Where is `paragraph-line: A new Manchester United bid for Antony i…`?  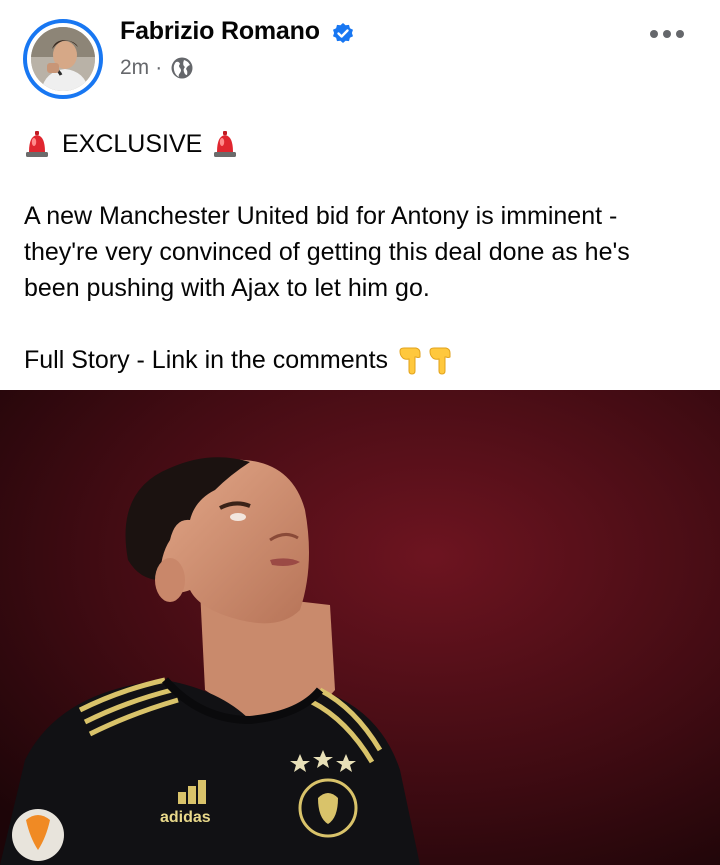
paragraph-line: A new Manchester United bid for Antony i… is located at coordinates (321, 216).